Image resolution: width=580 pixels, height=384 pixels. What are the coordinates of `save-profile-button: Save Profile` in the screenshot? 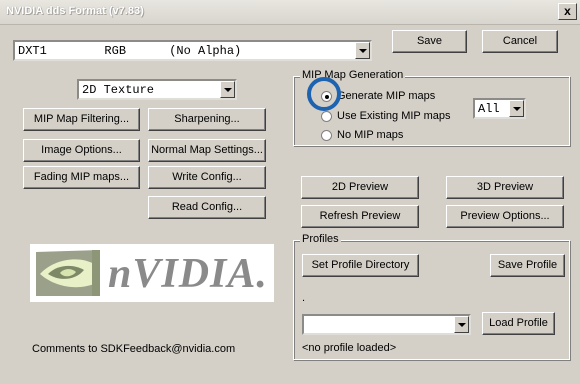 It's located at (527, 265).